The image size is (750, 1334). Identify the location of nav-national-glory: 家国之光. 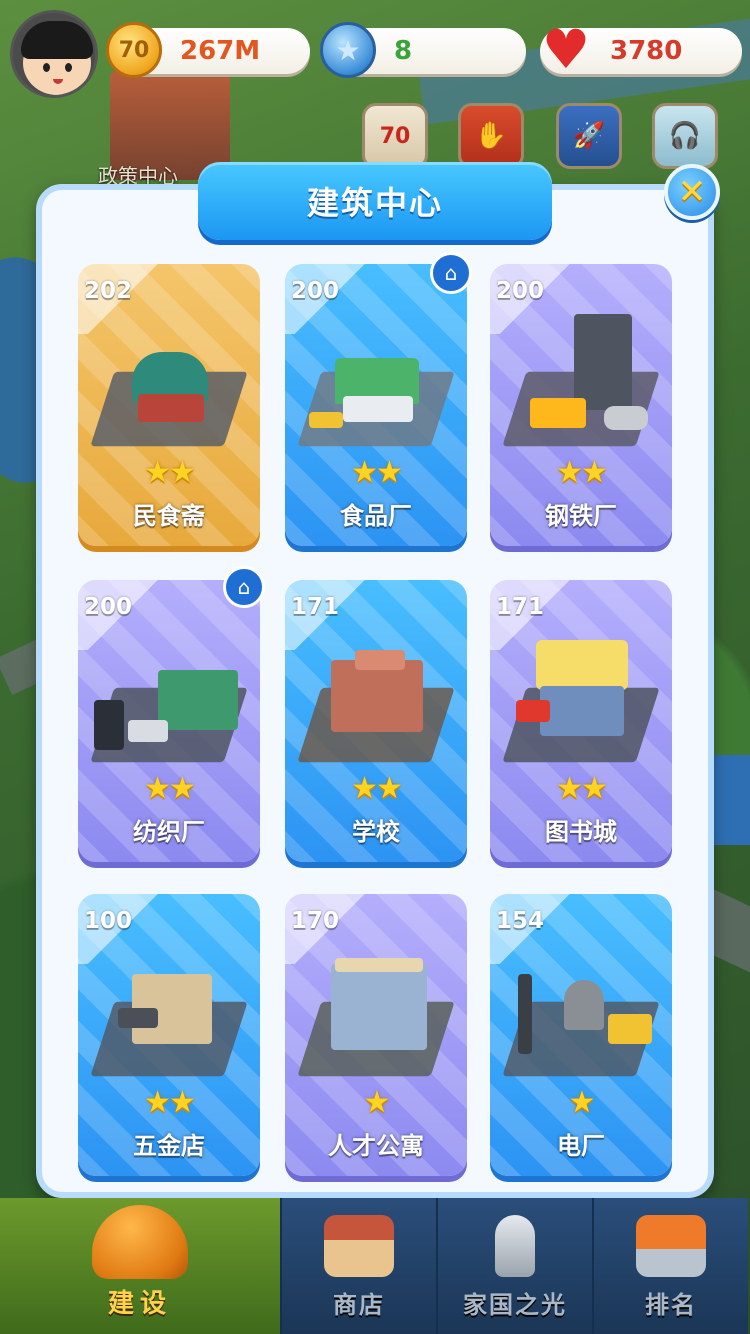
(514, 1266).